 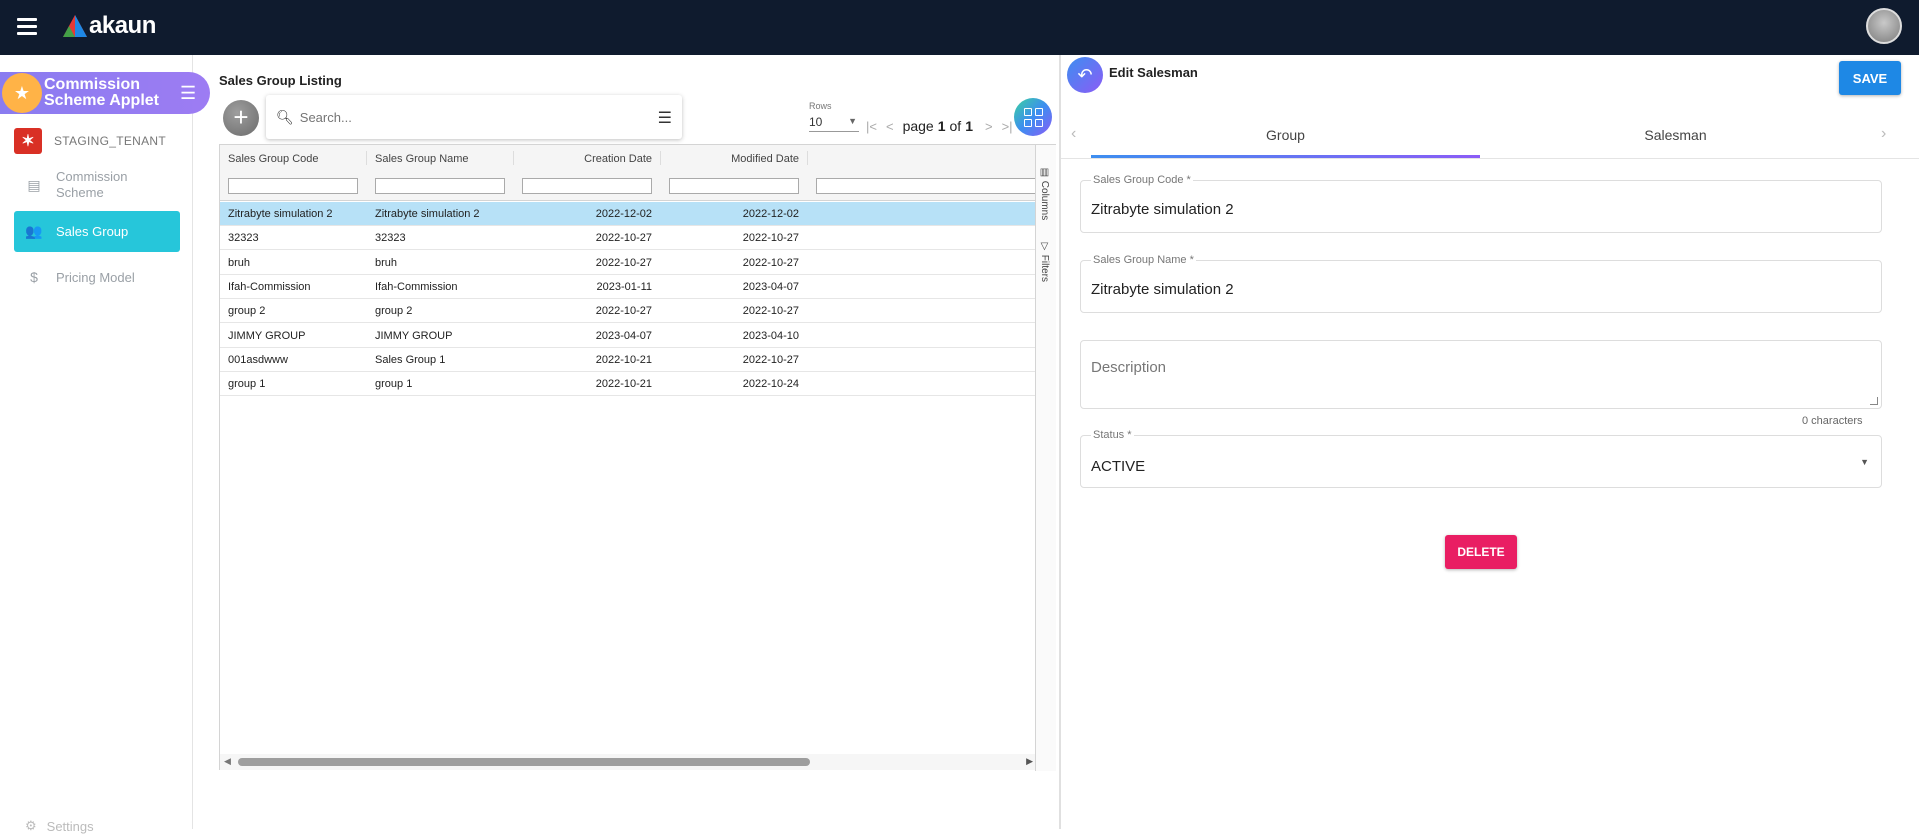 What do you see at coordinates (989, 126) in the screenshot?
I see `next-page-icon: >` at bounding box center [989, 126].